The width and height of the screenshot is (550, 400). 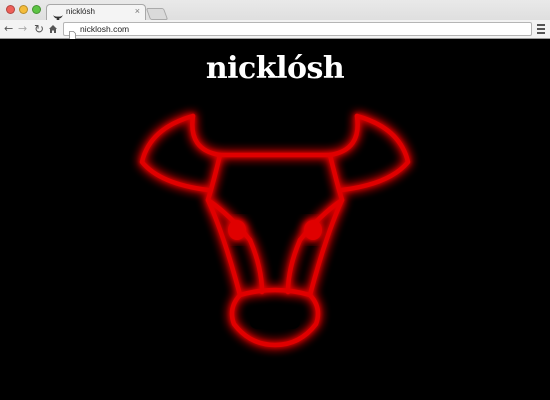 What do you see at coordinates (137, 11) in the screenshot?
I see `tab-close-icon: ×` at bounding box center [137, 11].